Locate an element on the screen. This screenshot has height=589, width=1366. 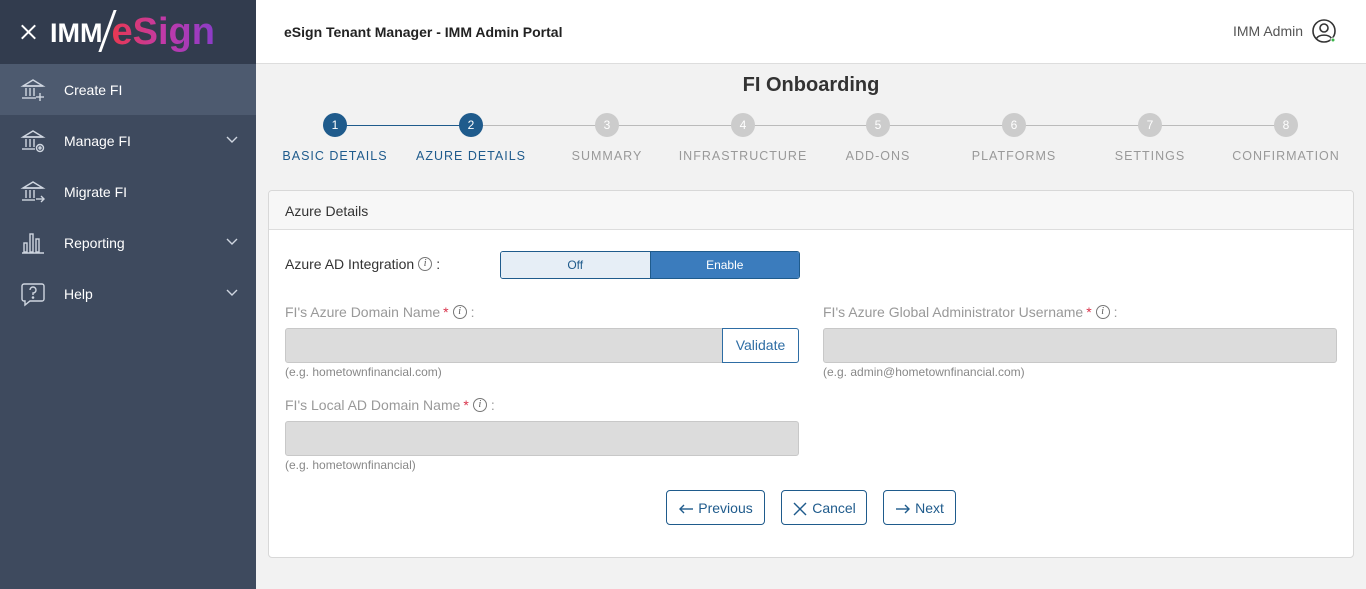
next-label: Next is located at coordinates (929, 507).